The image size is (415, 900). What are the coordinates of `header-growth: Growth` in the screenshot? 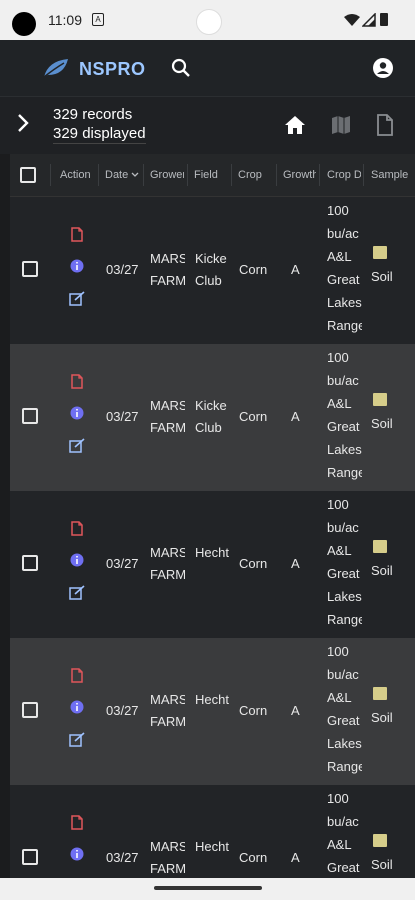 It's located at (299, 175).